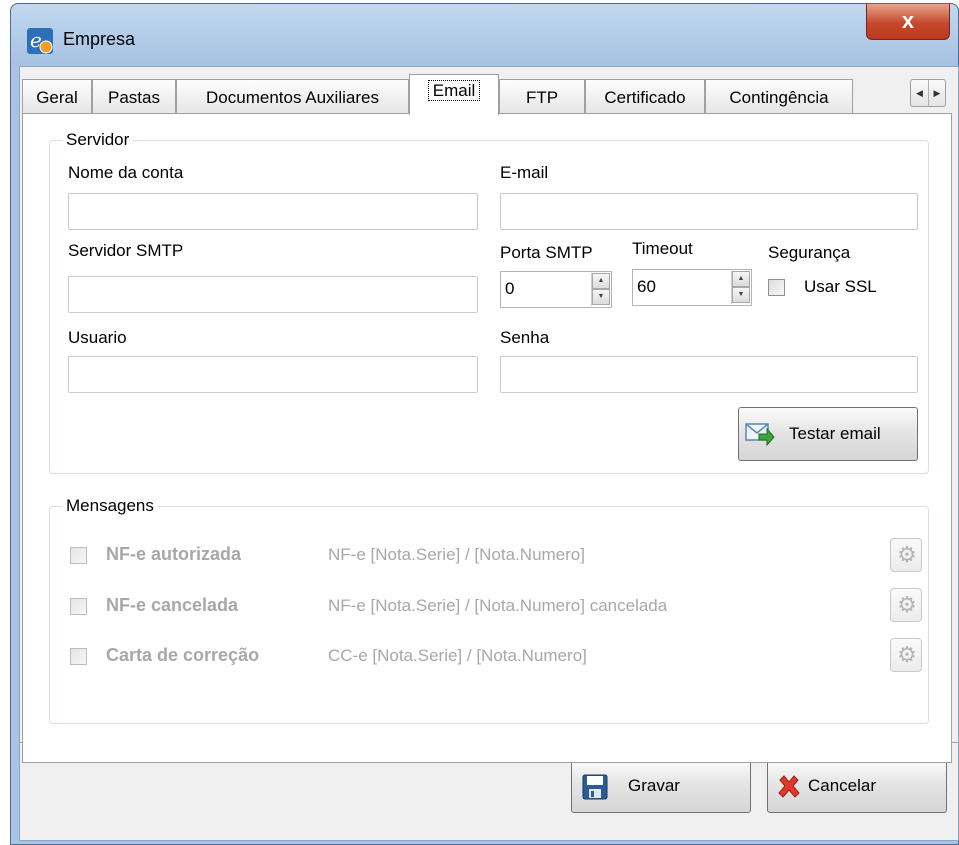 The height and width of the screenshot is (845, 959). I want to click on close-button: x, so click(908, 22).